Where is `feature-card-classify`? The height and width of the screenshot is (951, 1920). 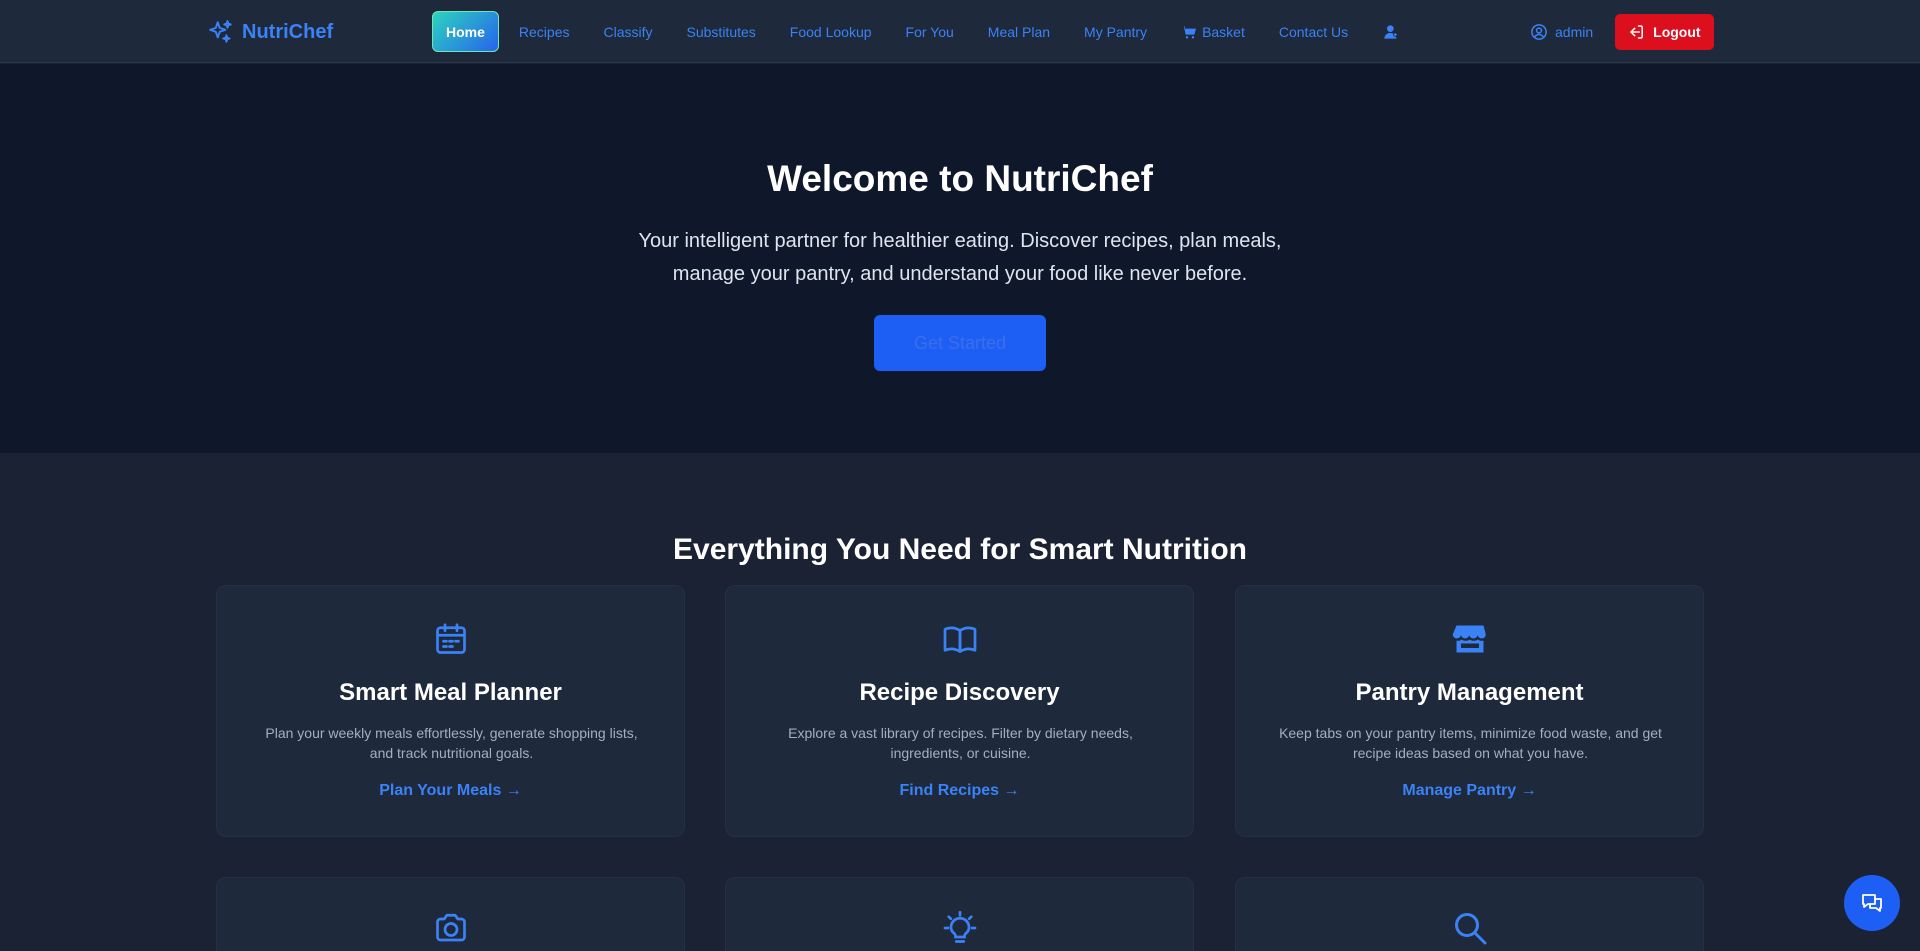
feature-card-classify is located at coordinates (450, 914).